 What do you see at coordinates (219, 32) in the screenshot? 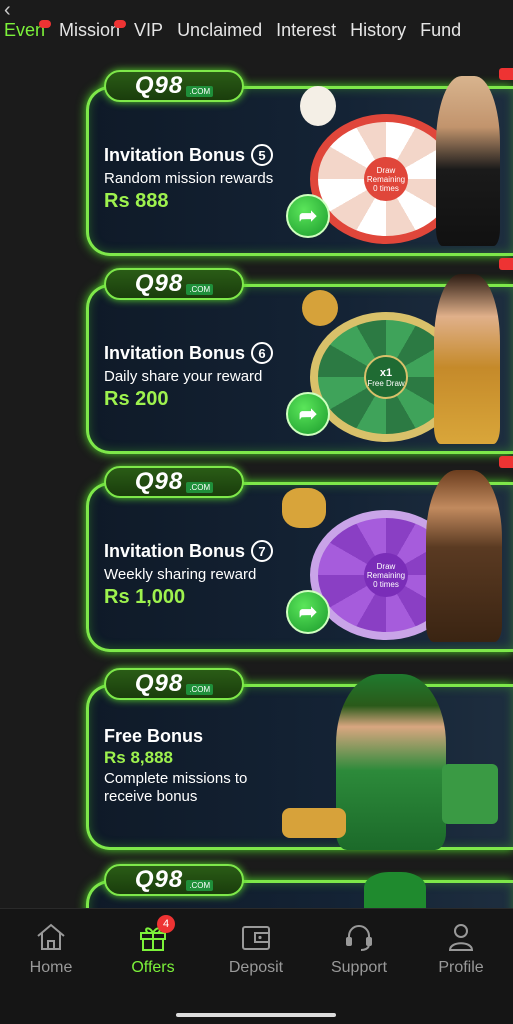
I see `tab-unclaimed: Unclaimed` at bounding box center [219, 32].